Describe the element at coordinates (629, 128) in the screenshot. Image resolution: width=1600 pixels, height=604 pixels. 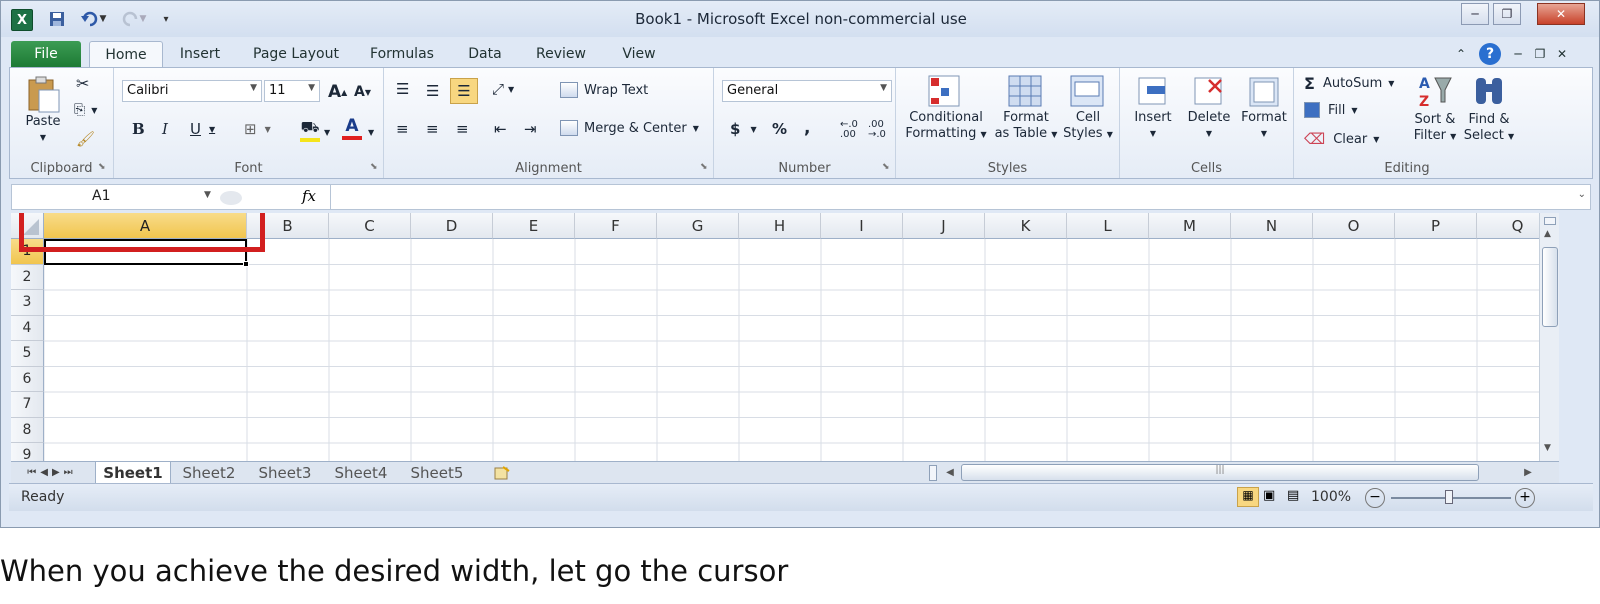
I see `merge-center-button: Merge & Center ▼` at that location.